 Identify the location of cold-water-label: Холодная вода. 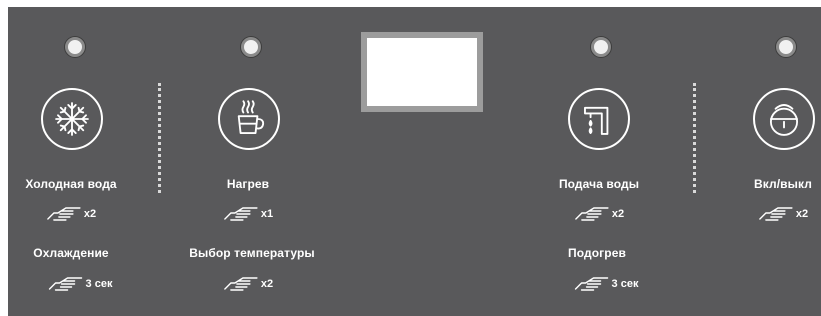
(71, 184).